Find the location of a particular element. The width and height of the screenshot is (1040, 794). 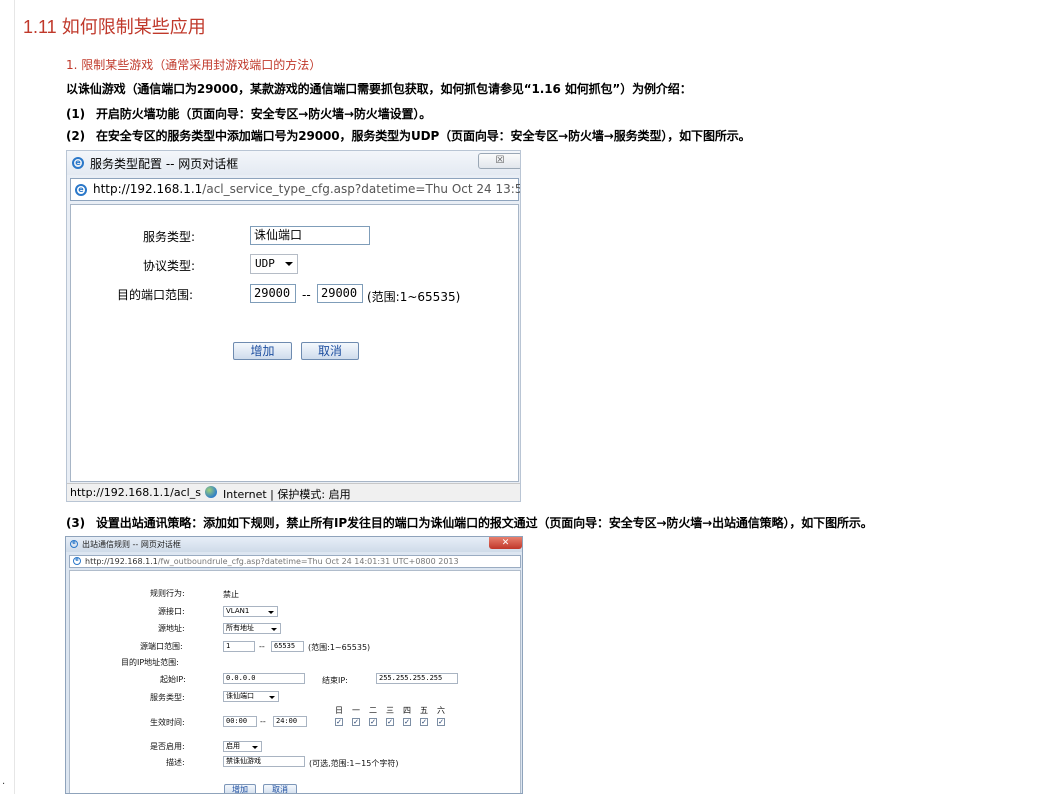

port-to-input: 29000 is located at coordinates (340, 293).